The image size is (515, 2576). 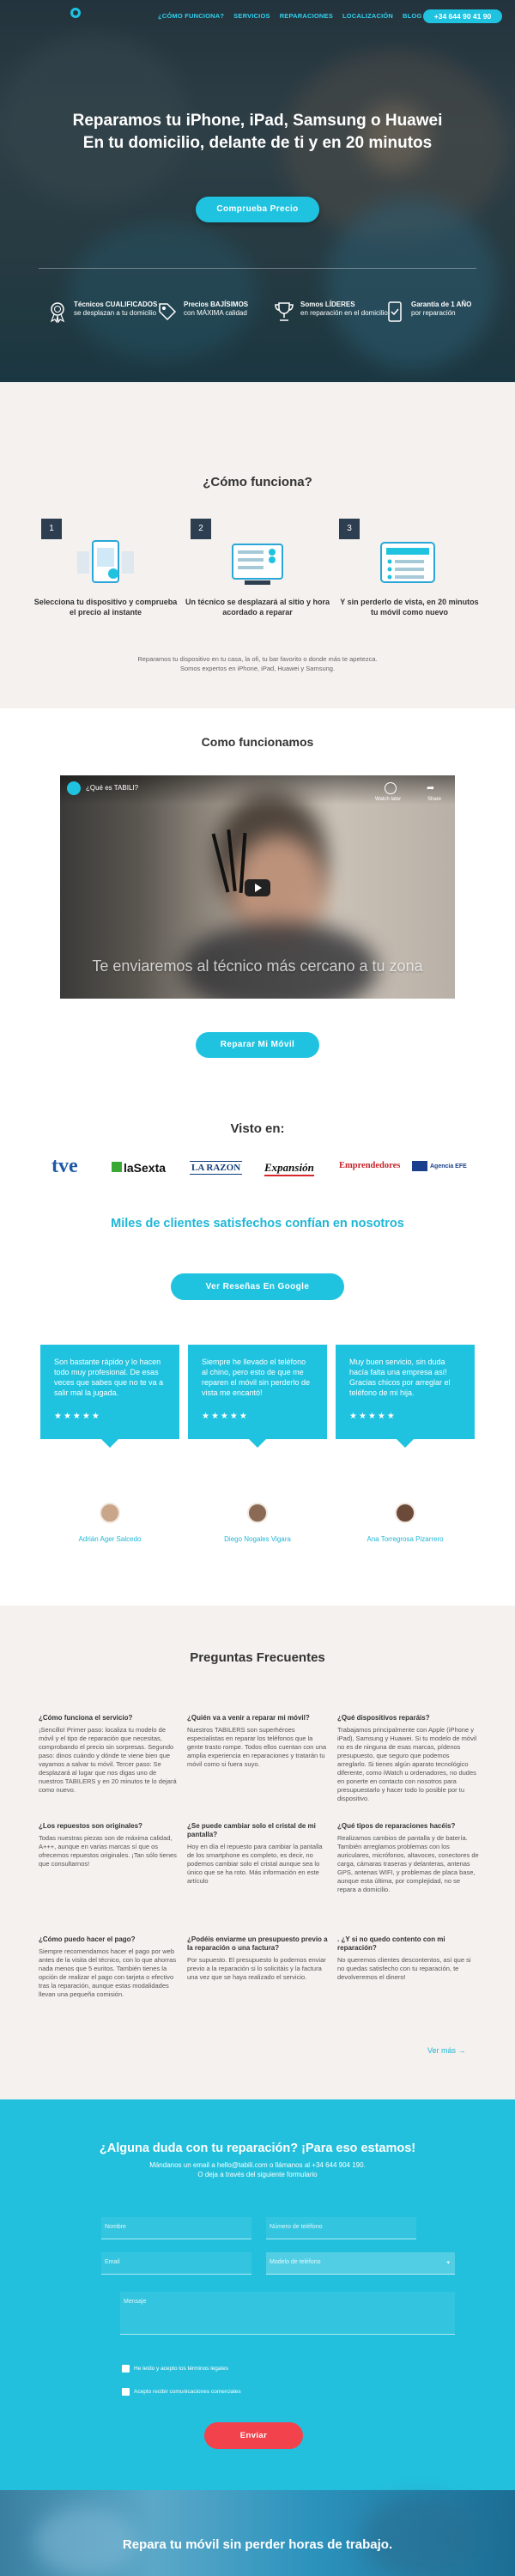 What do you see at coordinates (287, 2313) in the screenshot?
I see `message-field: Mensaje` at bounding box center [287, 2313].